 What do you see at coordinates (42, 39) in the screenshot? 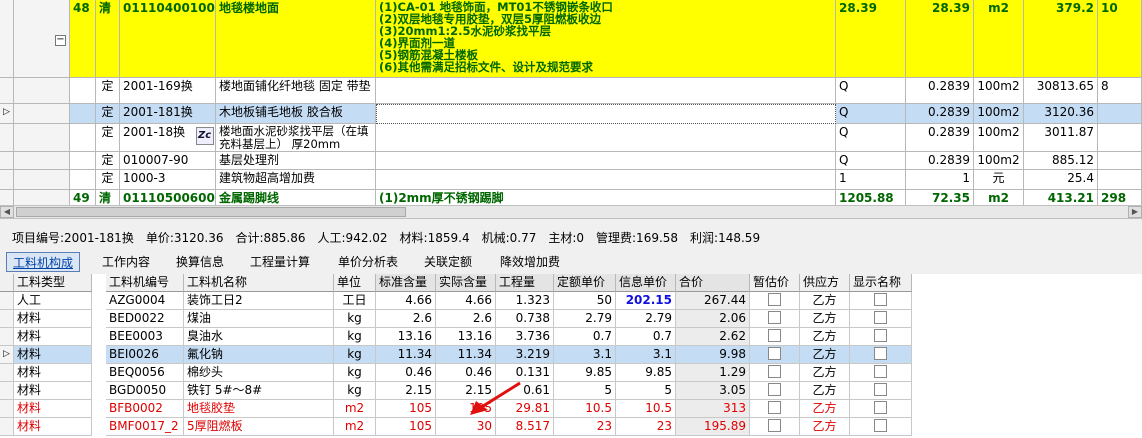
I see `tree-toggle-cell: −` at bounding box center [42, 39].